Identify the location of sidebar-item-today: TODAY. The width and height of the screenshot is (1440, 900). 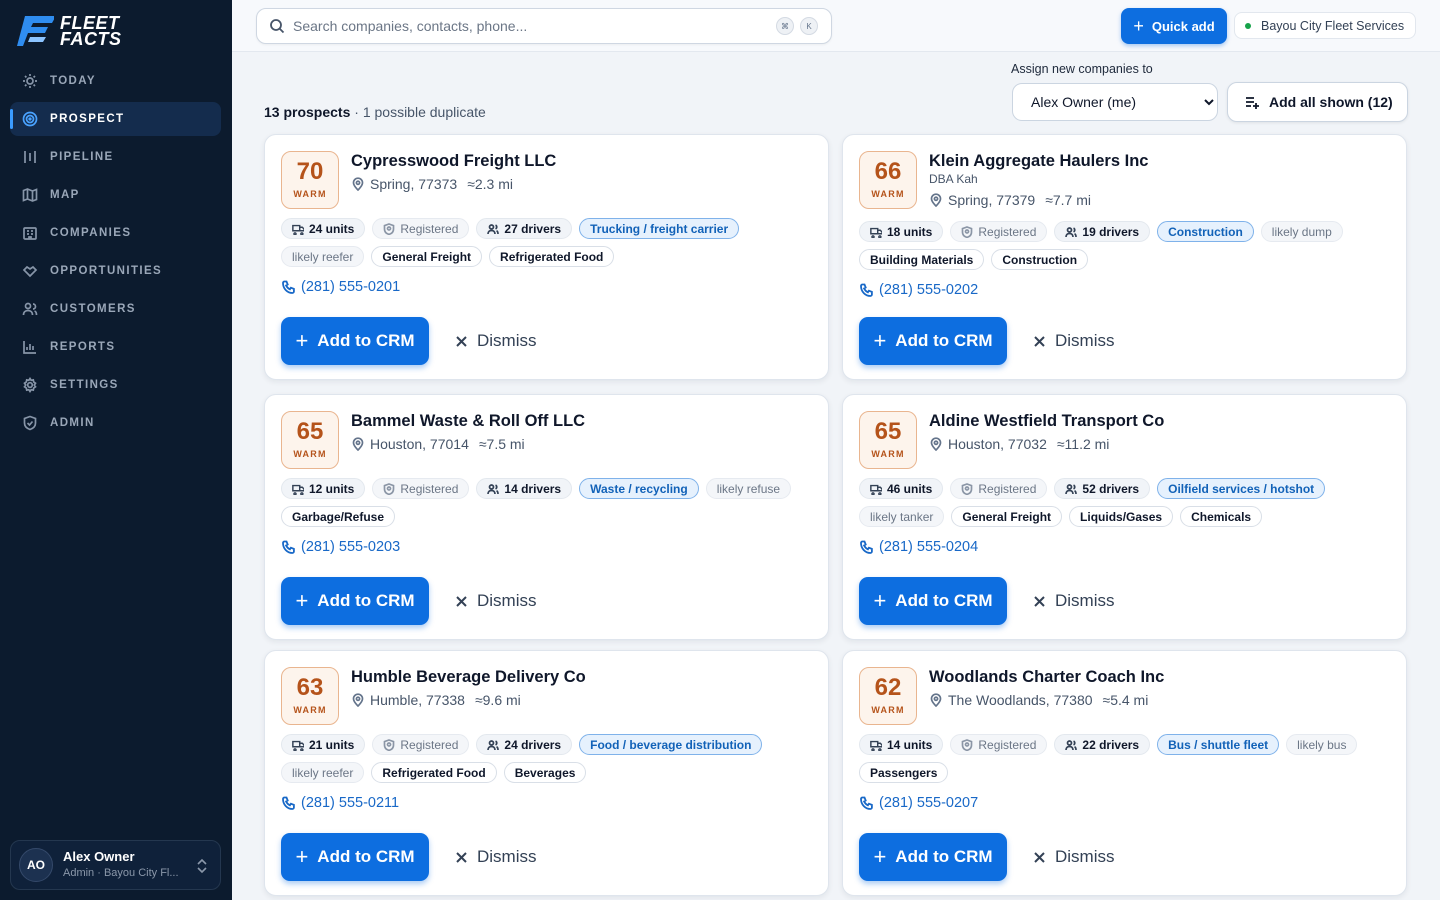
(115, 81).